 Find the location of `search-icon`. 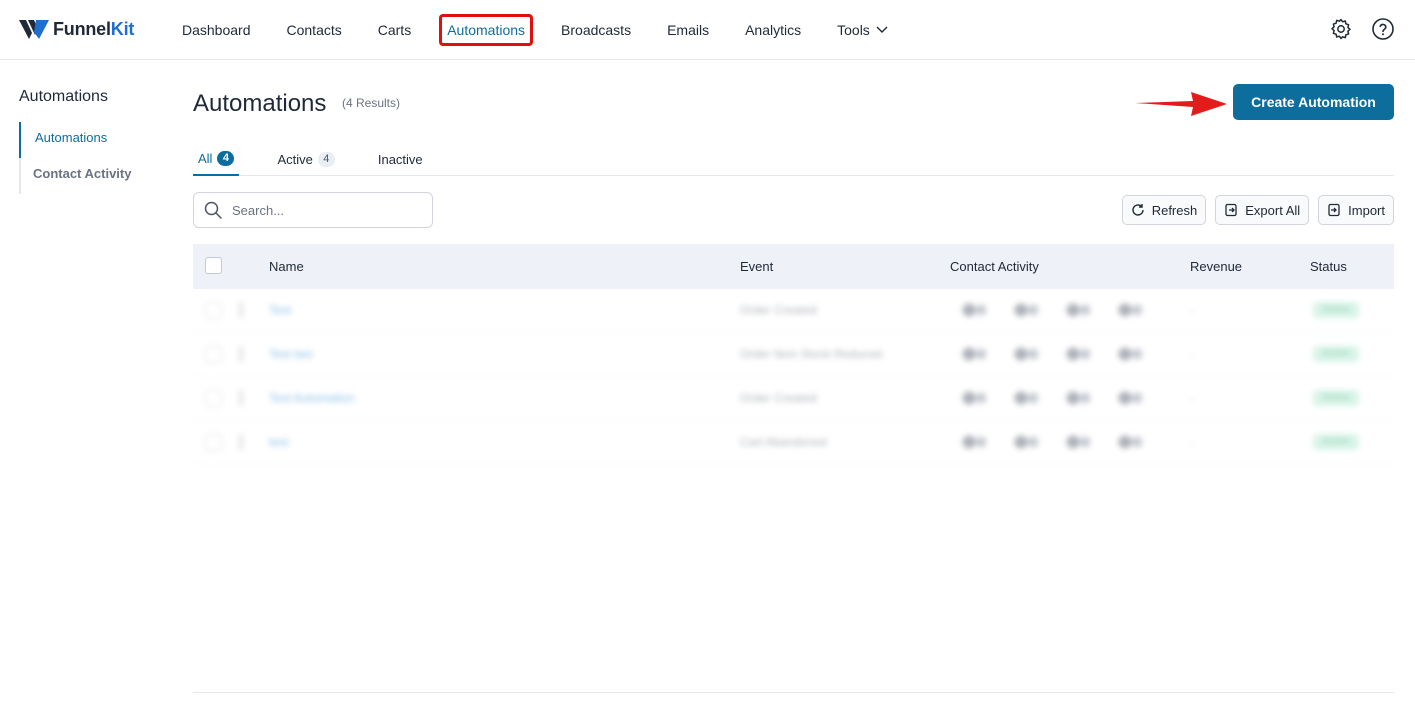

search-icon is located at coordinates (213, 210).